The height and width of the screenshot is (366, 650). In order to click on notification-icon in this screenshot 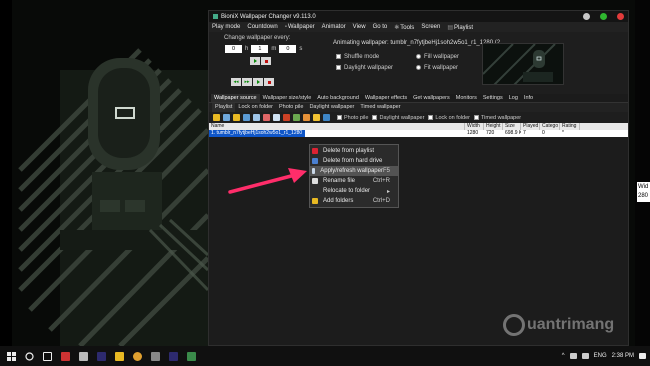, I will do `click(642, 356)`.